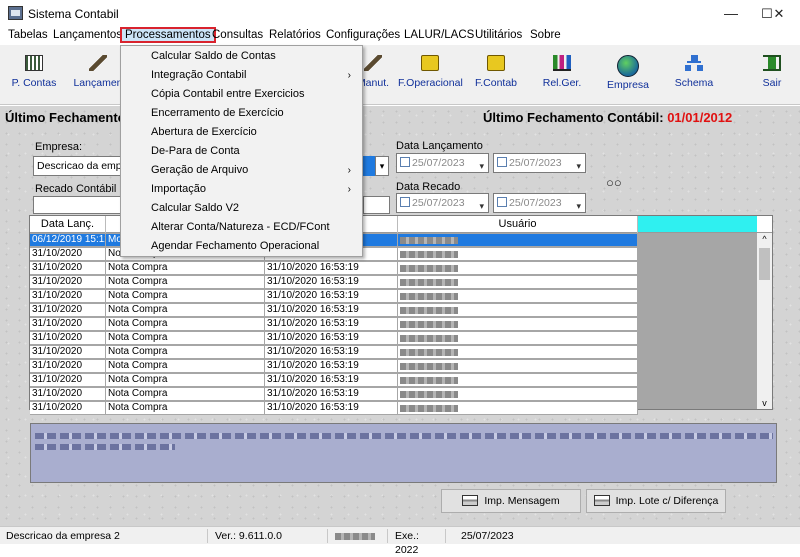  Describe the element at coordinates (487, 536) in the screenshot. I see `status-date: 25/07/2023` at that location.